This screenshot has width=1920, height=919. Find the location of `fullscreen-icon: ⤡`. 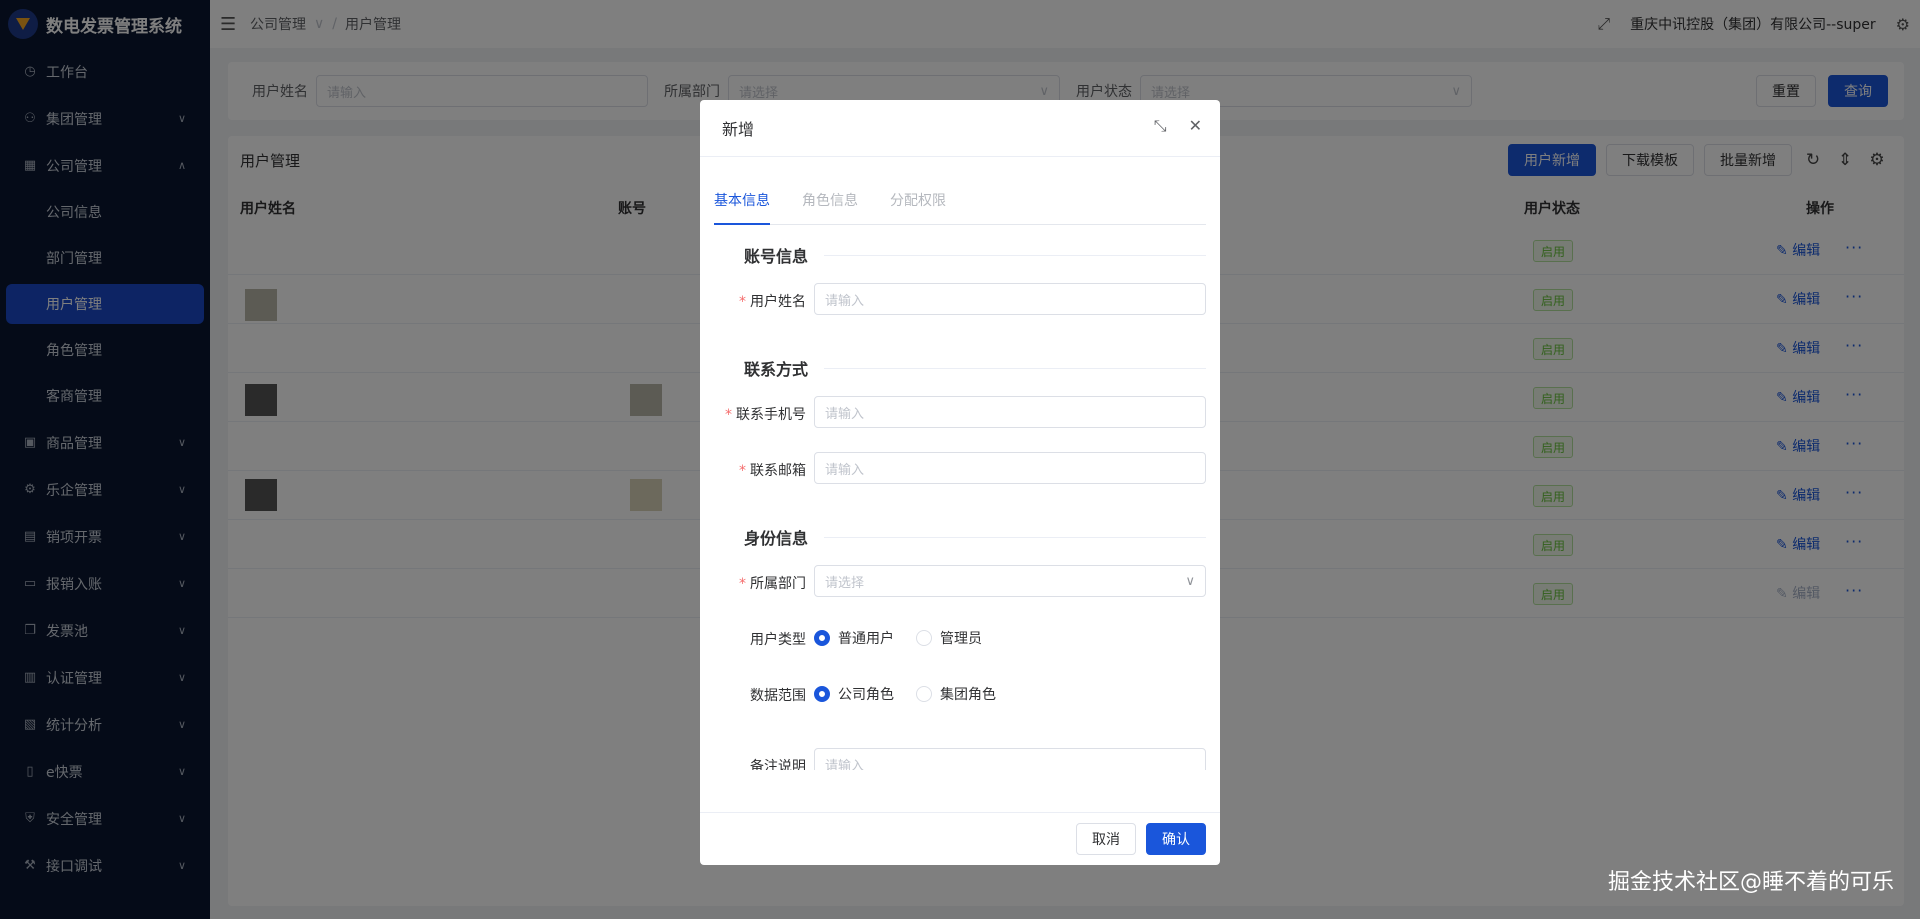

fullscreen-icon: ⤡ is located at coordinates (1160, 126).